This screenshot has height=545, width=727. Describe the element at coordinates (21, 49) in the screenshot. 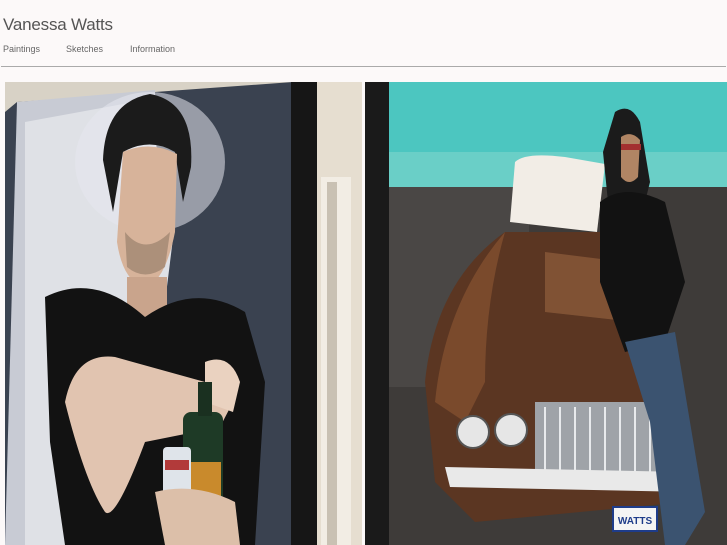

I see `nav-item-paintings: Paintings` at that location.